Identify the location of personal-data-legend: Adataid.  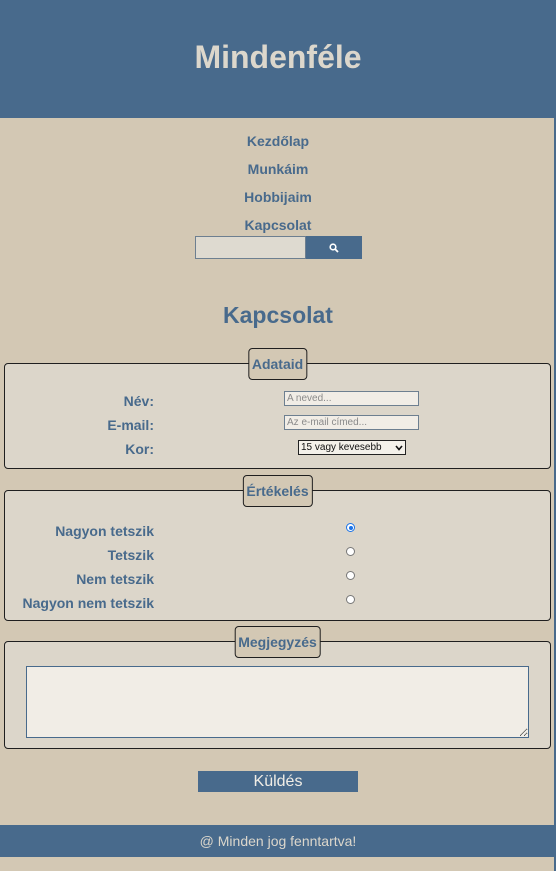
(277, 364).